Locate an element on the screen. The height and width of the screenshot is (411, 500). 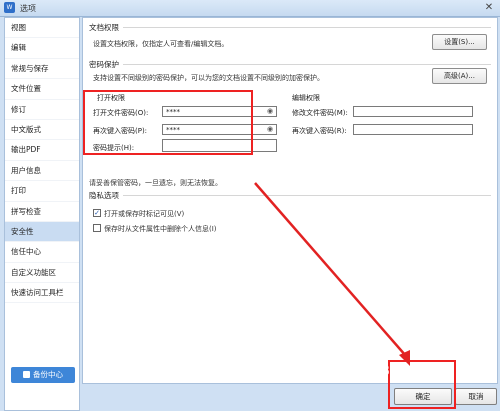
red-arrow is located at coordinates (332, 274).